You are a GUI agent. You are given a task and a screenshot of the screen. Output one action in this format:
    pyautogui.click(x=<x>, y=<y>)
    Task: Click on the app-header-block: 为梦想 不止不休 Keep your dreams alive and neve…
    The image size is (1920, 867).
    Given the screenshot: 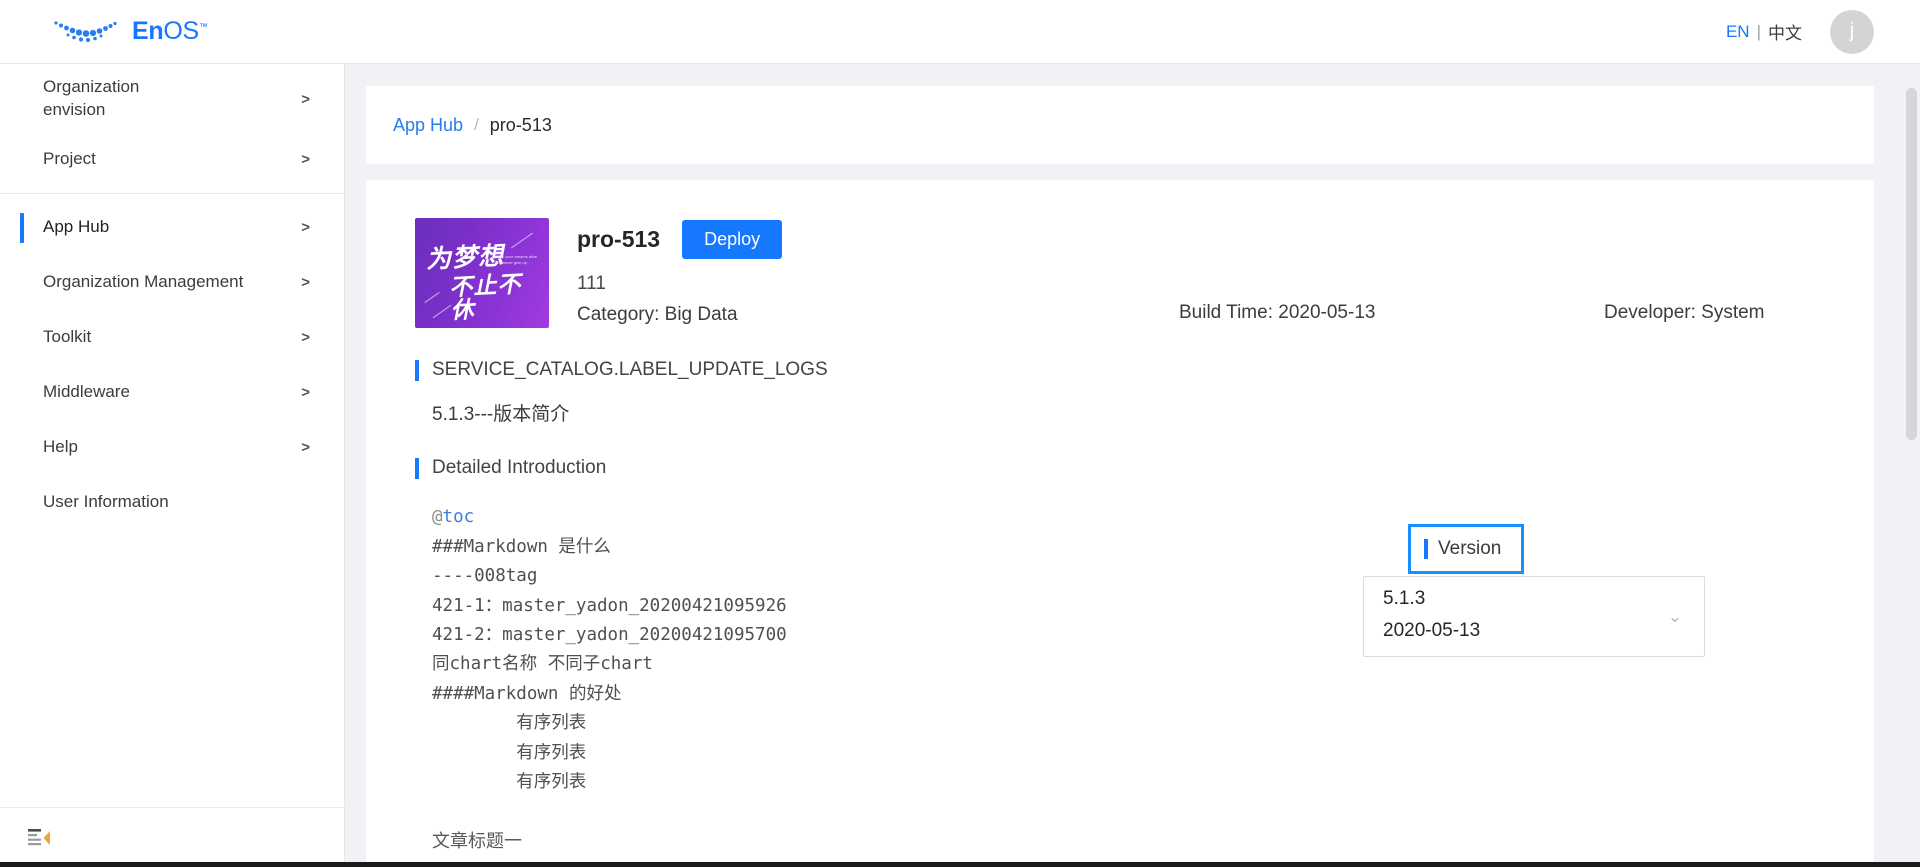 What is the action you would take?
    pyautogui.click(x=1120, y=254)
    